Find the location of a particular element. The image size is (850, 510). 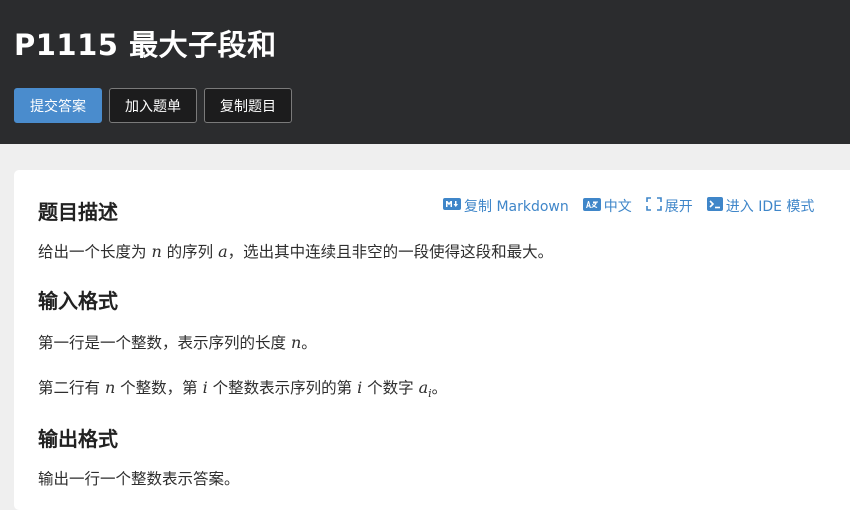

terminal-icon is located at coordinates (714, 206).